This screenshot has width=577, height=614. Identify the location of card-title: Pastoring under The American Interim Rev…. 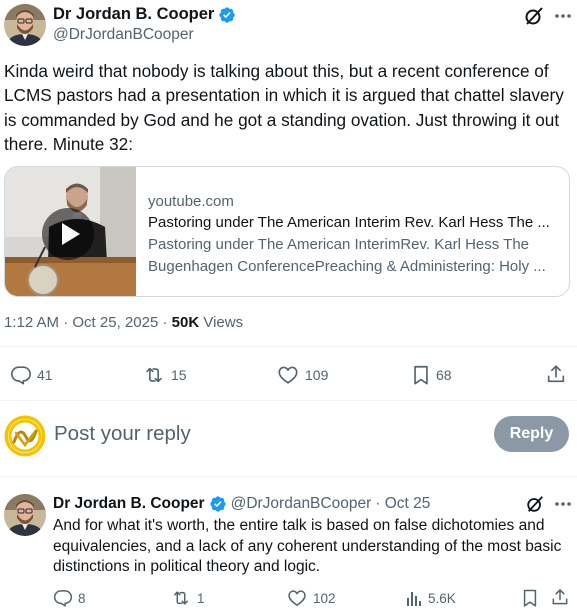
(349, 222).